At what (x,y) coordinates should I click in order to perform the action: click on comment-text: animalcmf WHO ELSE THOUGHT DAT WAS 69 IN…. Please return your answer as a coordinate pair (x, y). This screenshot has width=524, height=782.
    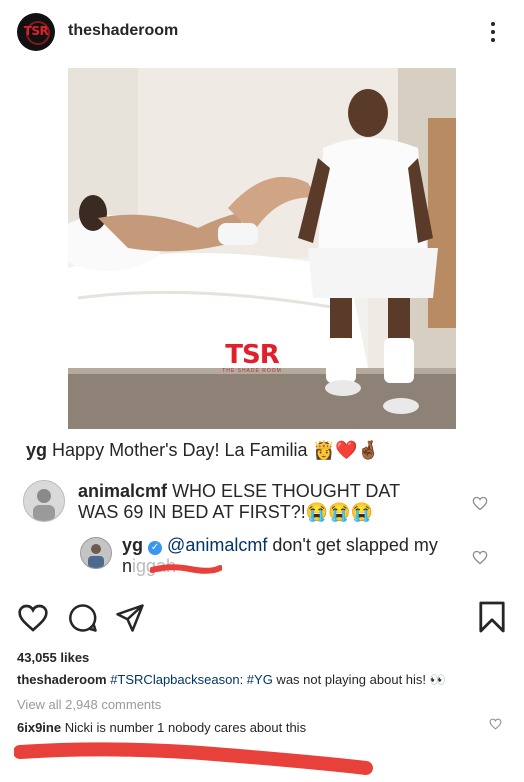
    Looking at the image, I should click on (248, 502).